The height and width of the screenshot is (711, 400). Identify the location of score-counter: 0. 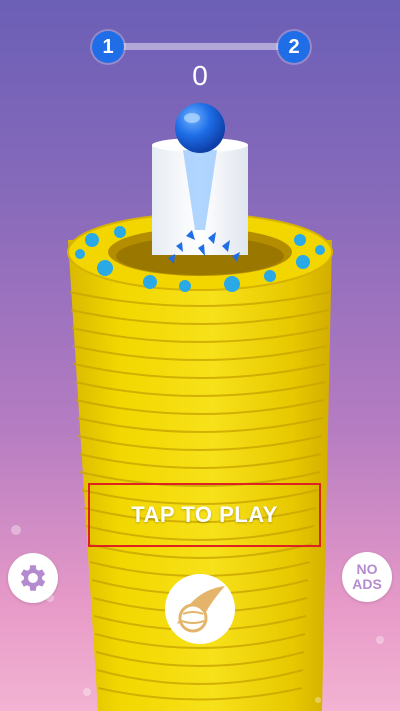
(200, 75).